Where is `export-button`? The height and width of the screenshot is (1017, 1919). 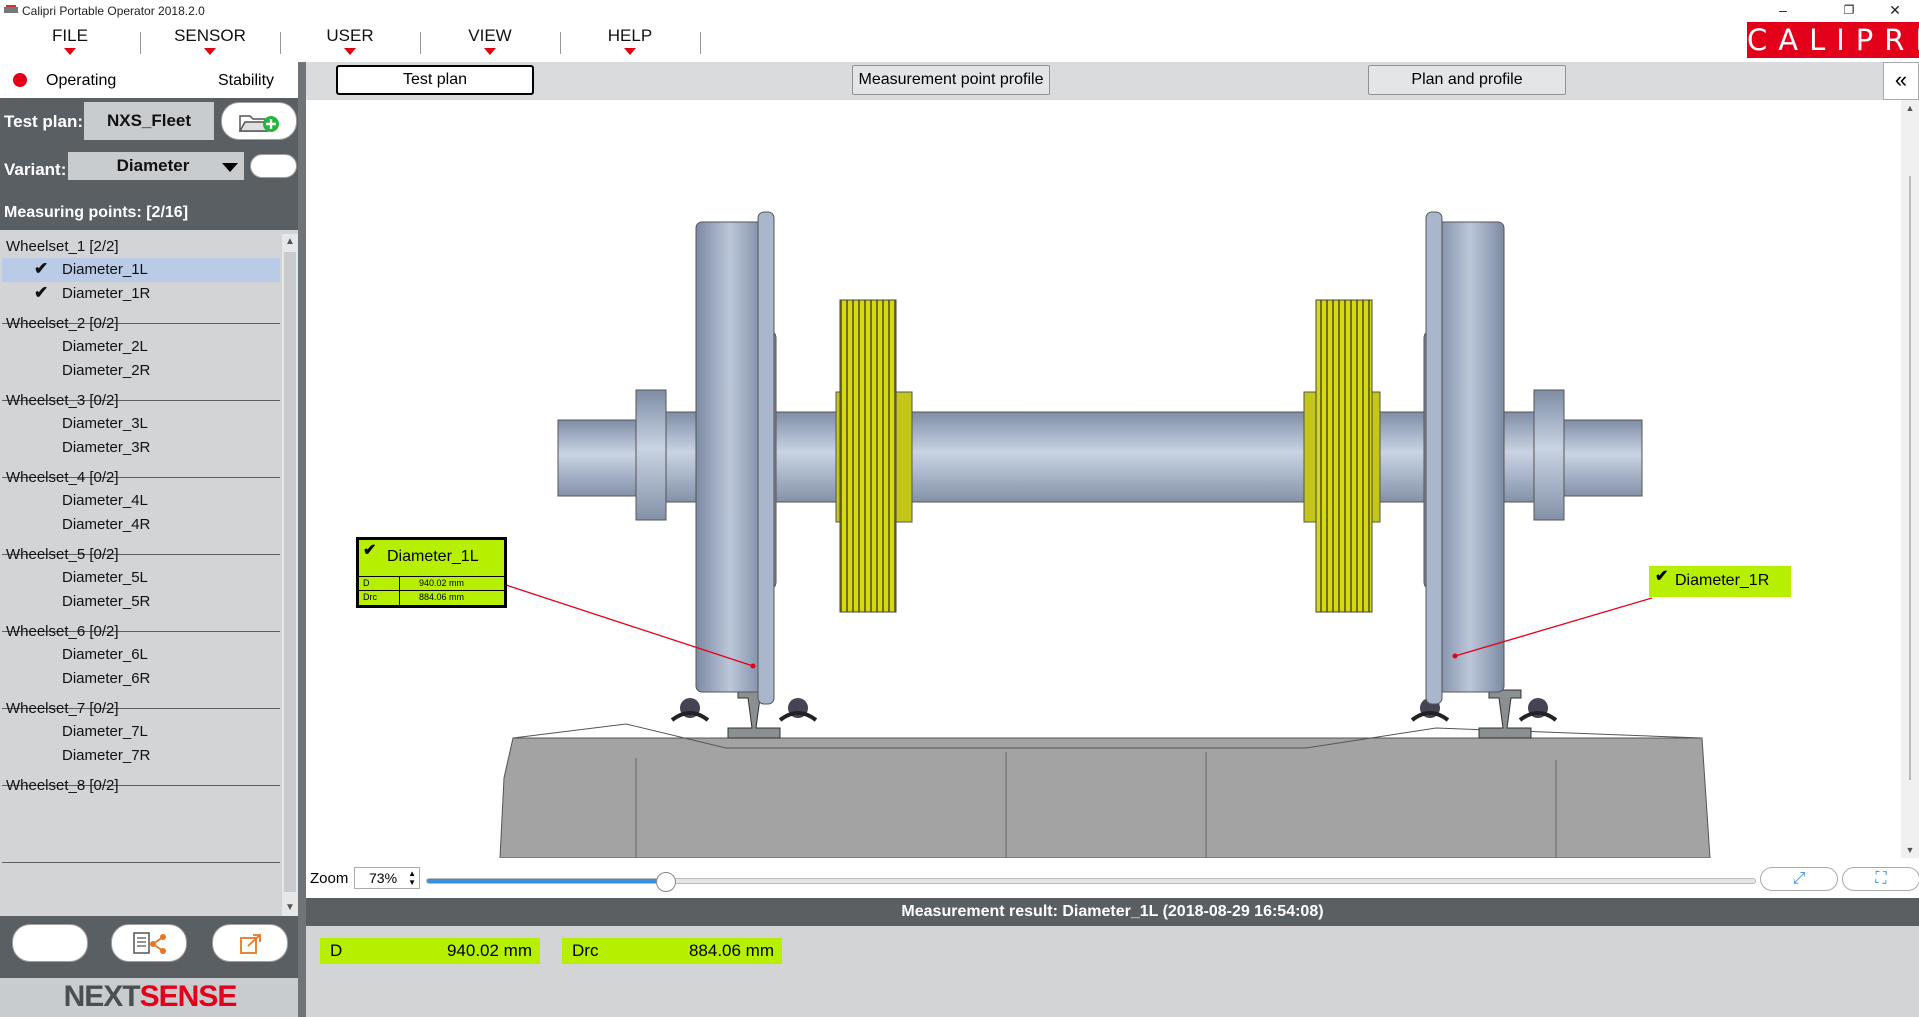 export-button is located at coordinates (250, 943).